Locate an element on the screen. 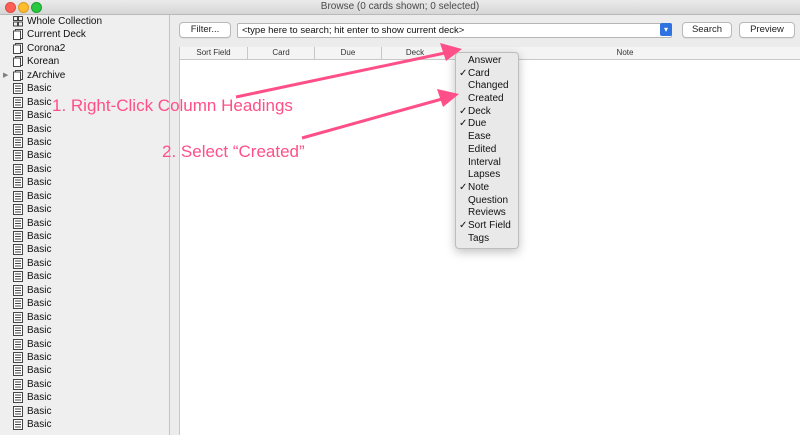 The image size is (800, 435). menu-item: Edited is located at coordinates (487, 150).